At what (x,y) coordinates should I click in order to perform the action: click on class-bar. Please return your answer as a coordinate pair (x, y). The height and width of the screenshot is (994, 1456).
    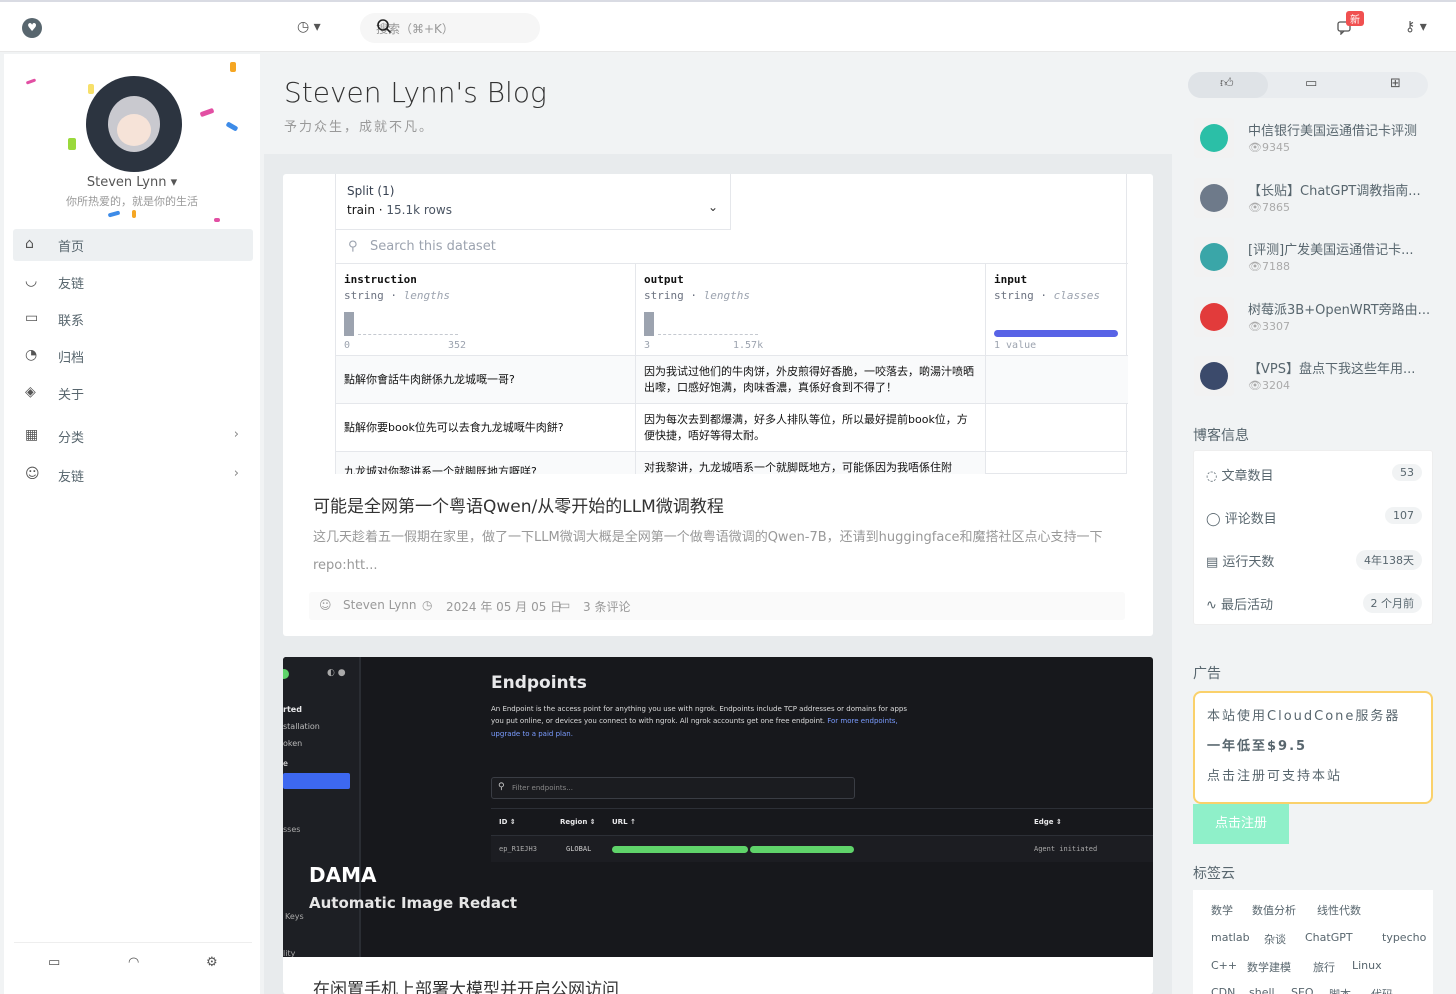
    Looking at the image, I should click on (1056, 333).